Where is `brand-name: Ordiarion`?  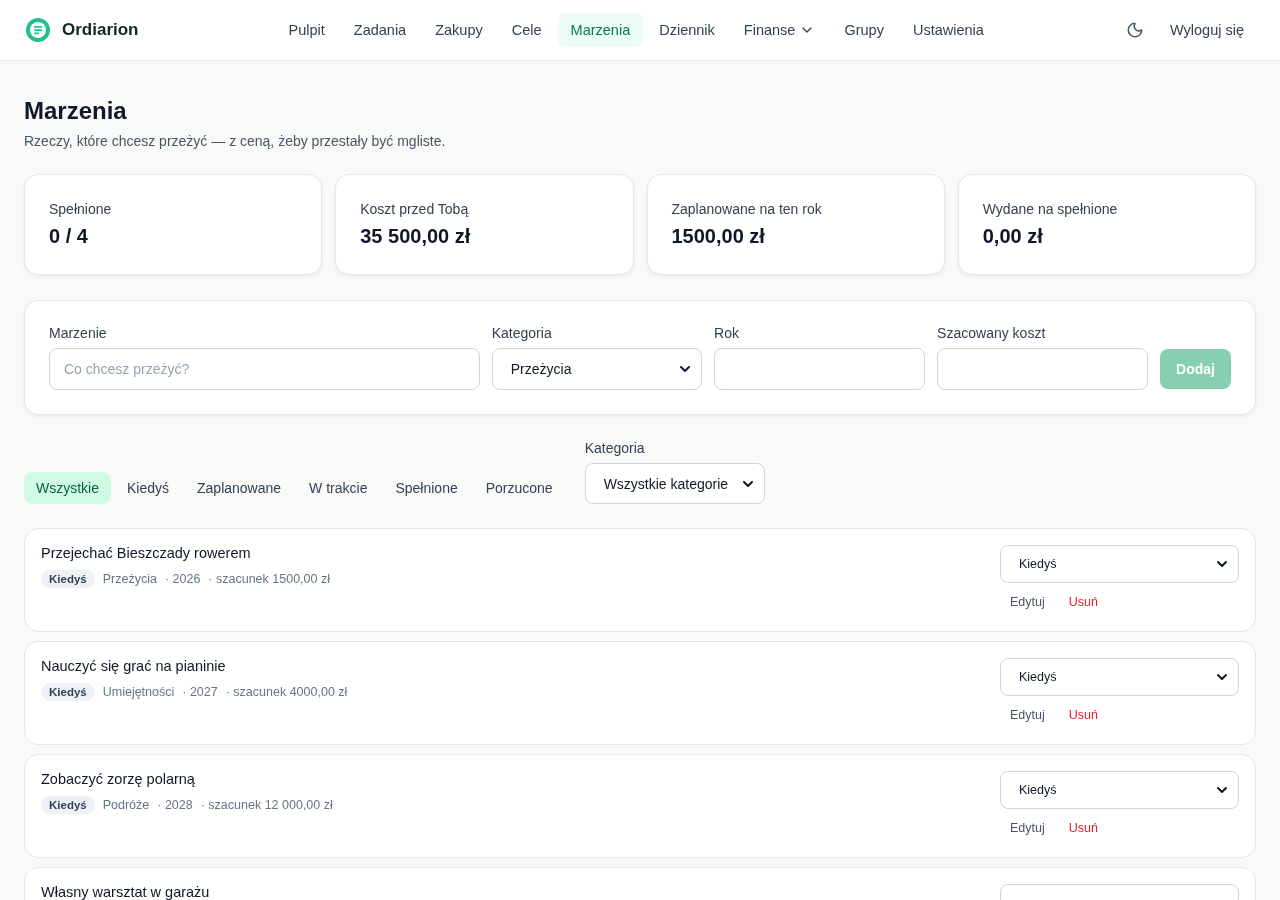 brand-name: Ordiarion is located at coordinates (100, 30).